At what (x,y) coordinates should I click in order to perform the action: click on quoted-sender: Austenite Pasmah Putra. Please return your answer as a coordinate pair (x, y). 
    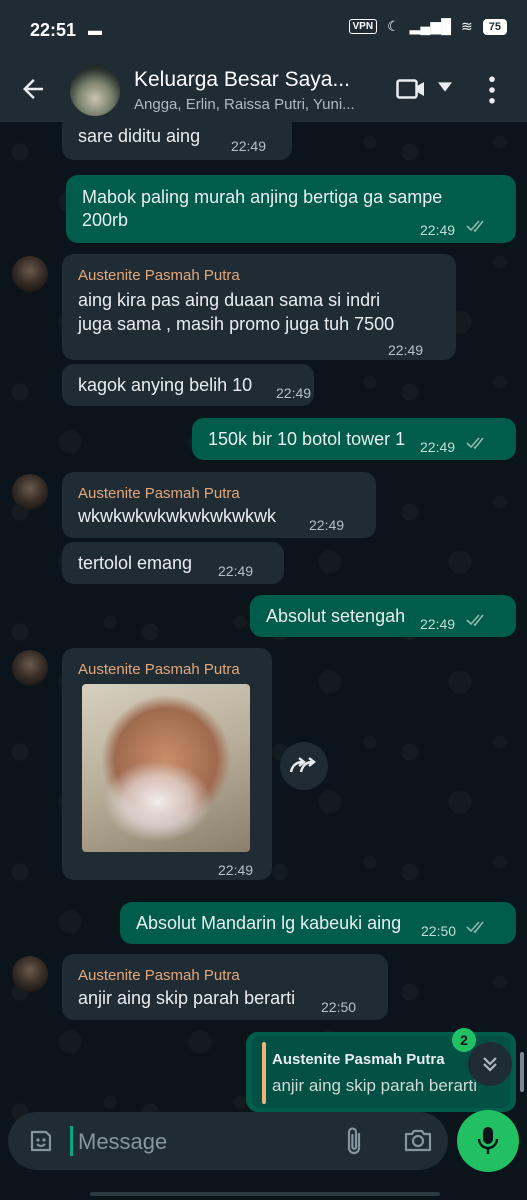
    Looking at the image, I should click on (358, 1059).